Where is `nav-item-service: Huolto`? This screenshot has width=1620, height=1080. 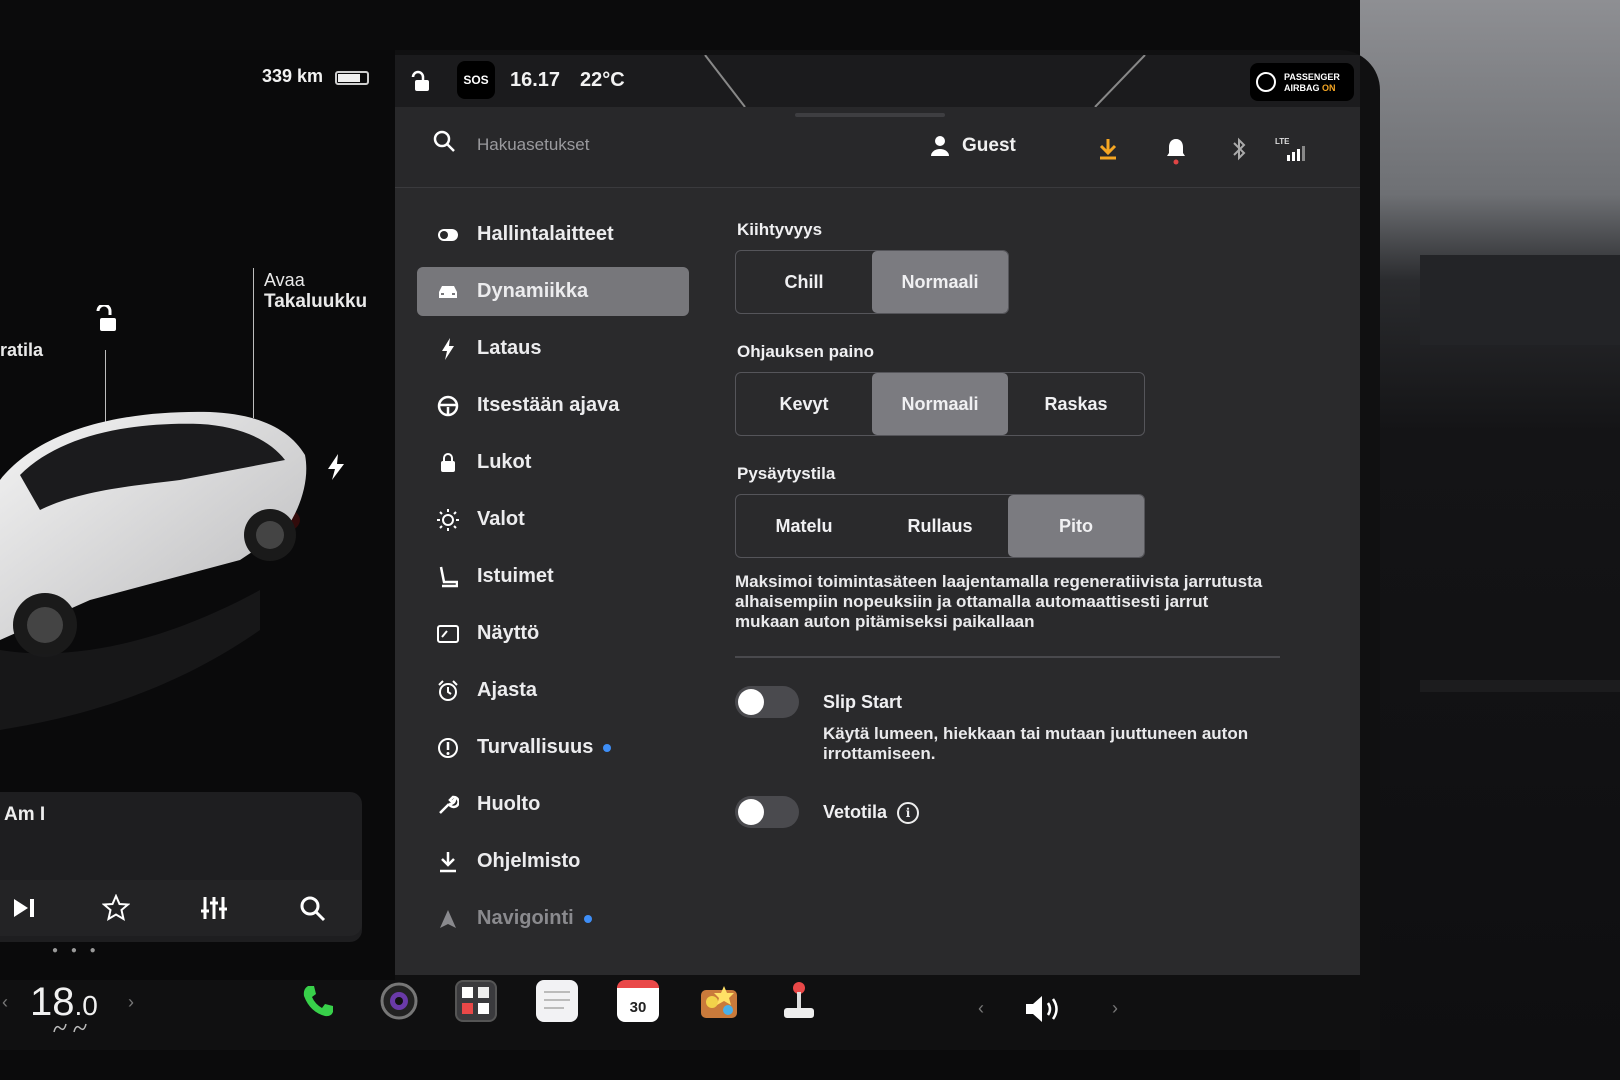 nav-item-service: Huolto is located at coordinates (553, 804).